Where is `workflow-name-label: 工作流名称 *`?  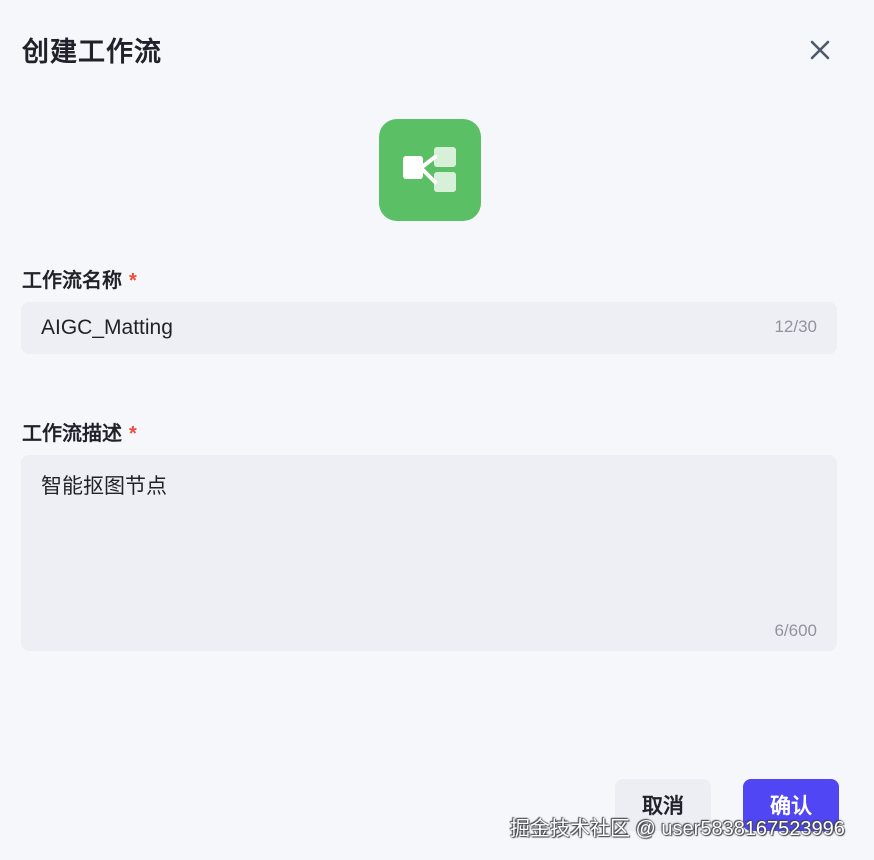 workflow-name-label: 工作流名称 * is located at coordinates (79, 278).